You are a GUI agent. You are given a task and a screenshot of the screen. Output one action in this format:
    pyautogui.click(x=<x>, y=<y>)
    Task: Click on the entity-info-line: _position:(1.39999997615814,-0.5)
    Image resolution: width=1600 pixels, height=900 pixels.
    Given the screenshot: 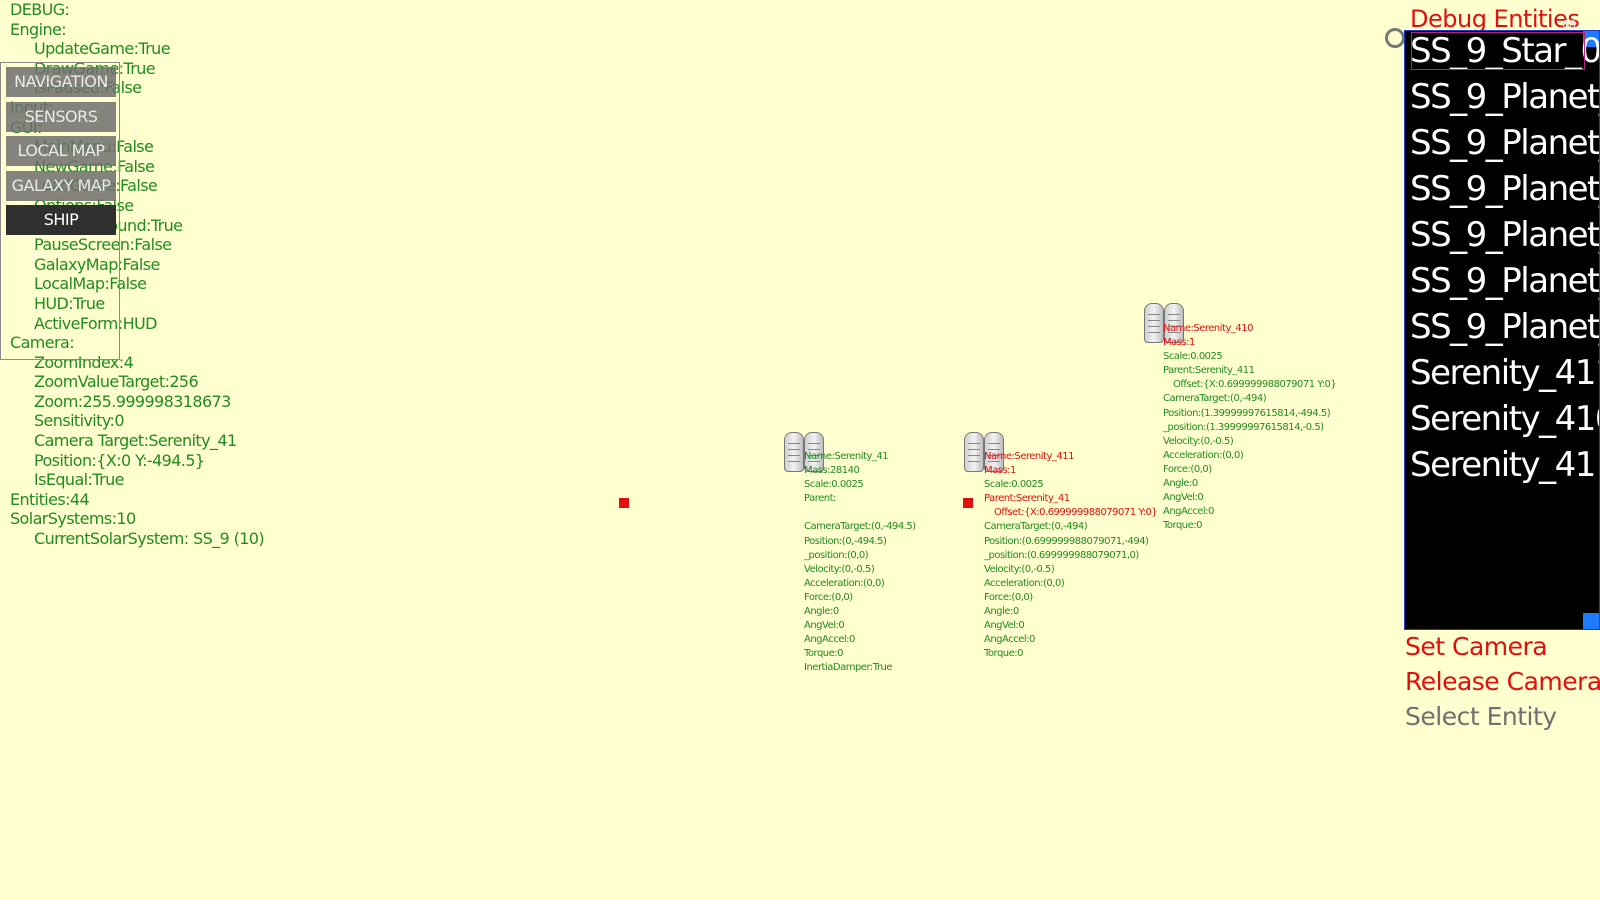 What is the action you would take?
    pyautogui.click(x=1243, y=427)
    